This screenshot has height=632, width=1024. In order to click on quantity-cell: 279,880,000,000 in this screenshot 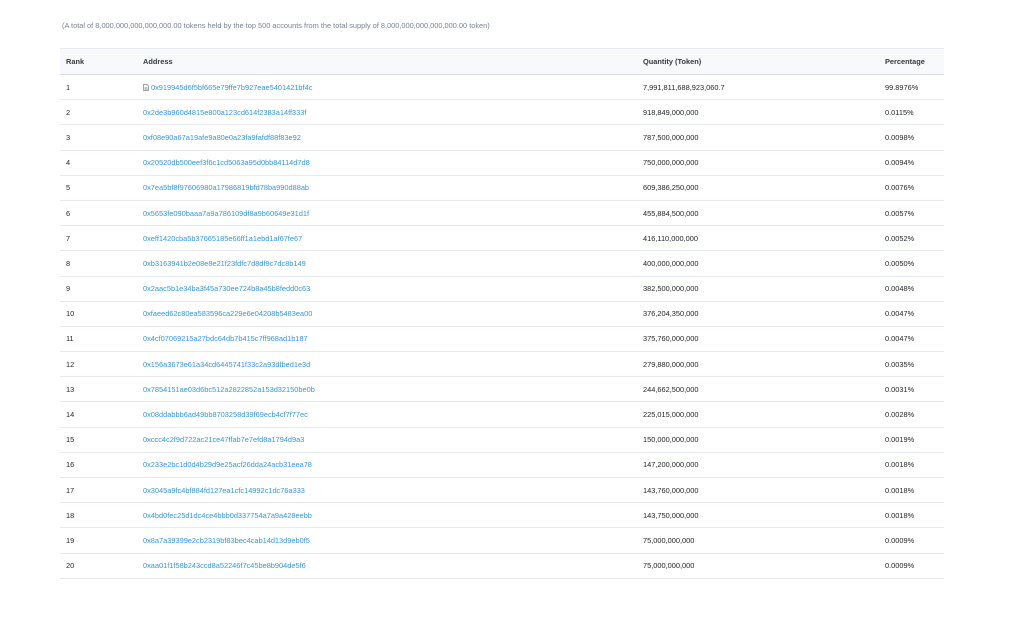, I will do `click(761, 364)`.